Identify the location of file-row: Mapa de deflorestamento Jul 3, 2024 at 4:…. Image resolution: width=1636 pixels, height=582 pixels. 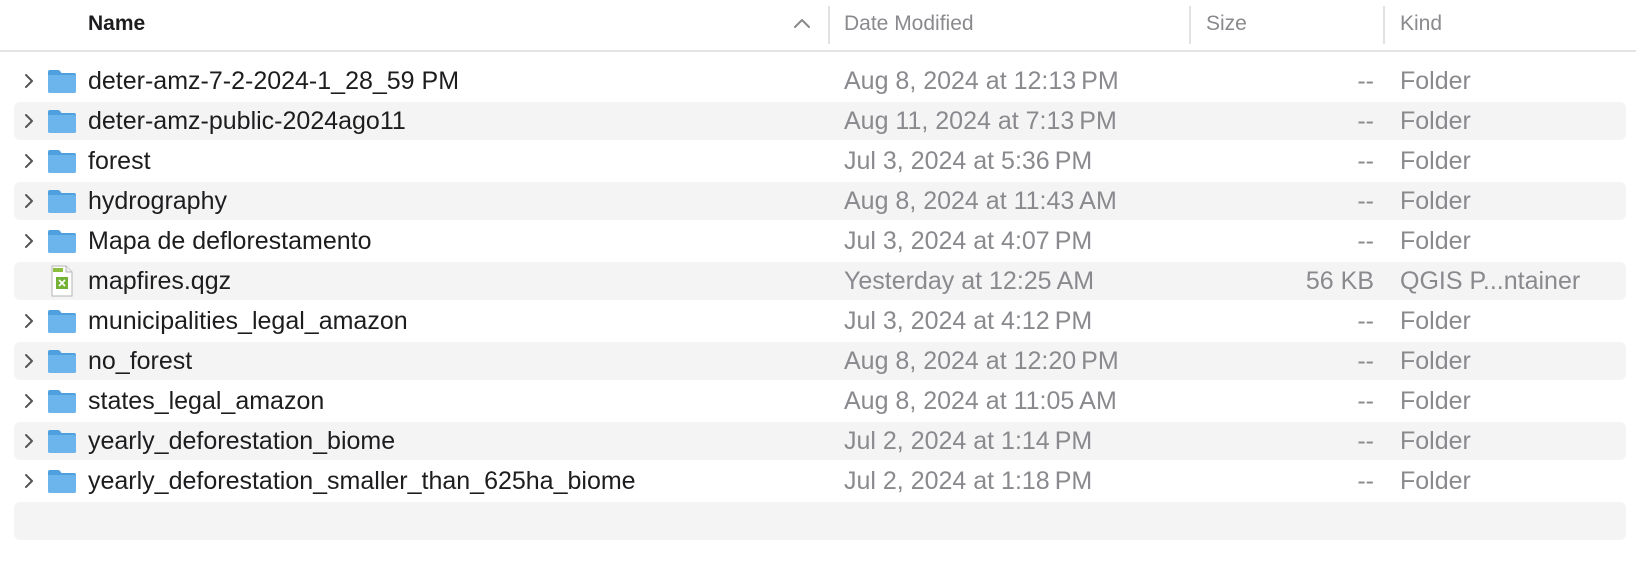
(820, 241).